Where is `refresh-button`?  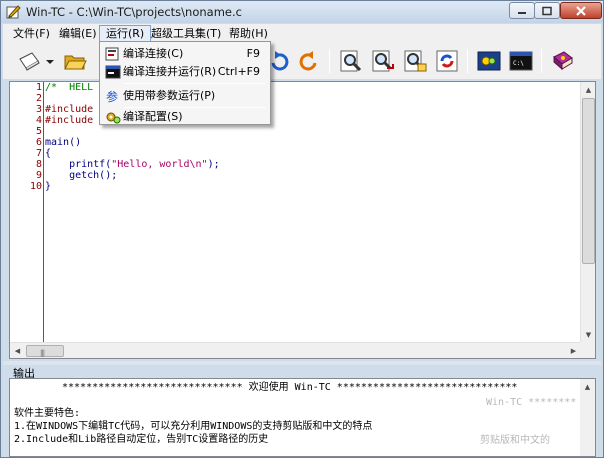 refresh-button is located at coordinates (447, 61).